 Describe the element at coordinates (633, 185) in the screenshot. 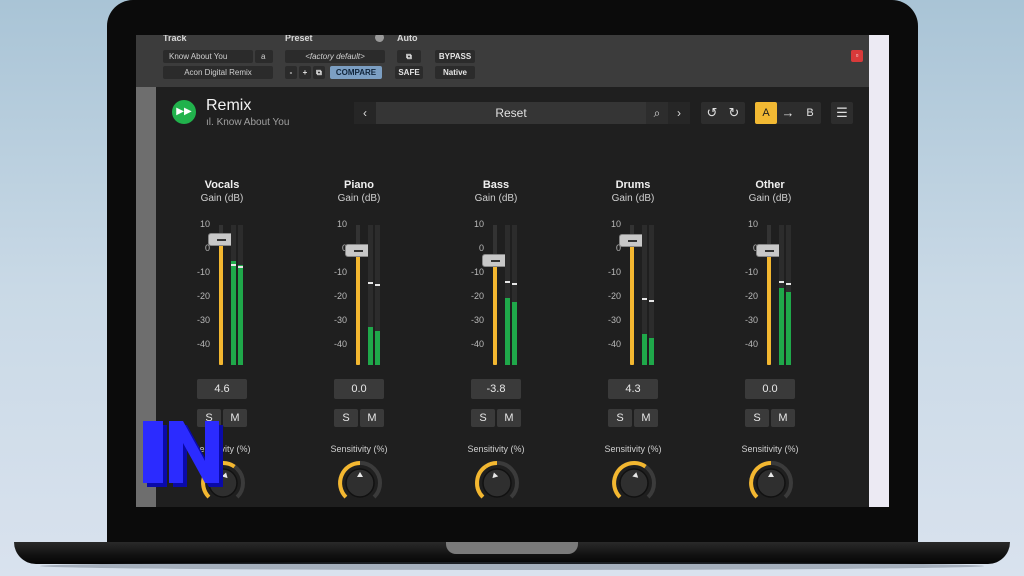

I see `channel-name: Drums` at that location.